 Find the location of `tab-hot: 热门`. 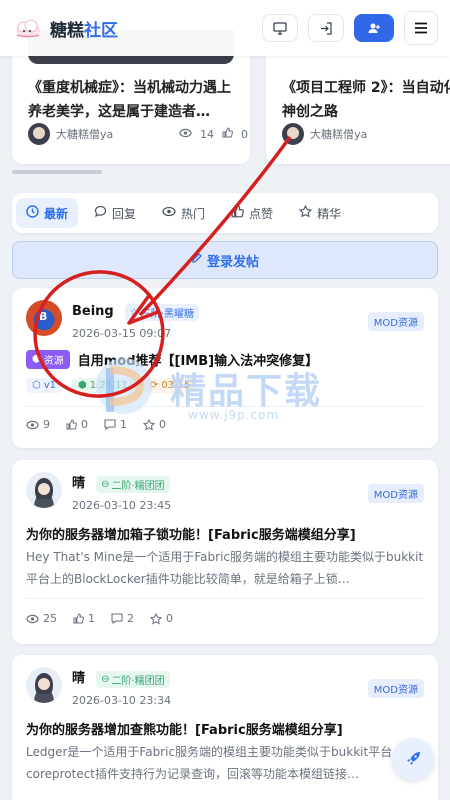

tab-hot: 热门 is located at coordinates (183, 213).